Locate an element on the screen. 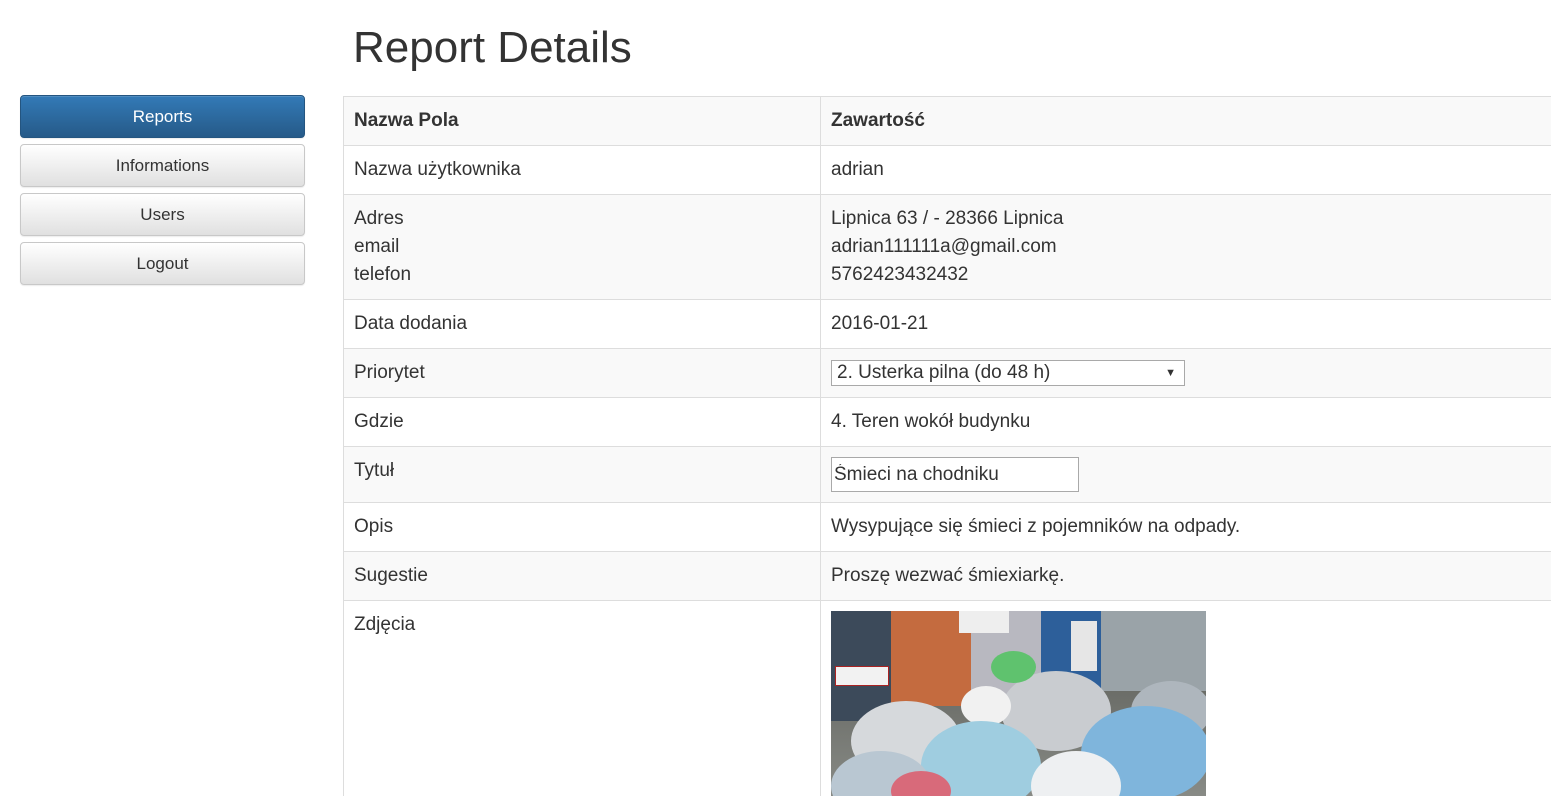 The height and width of the screenshot is (796, 1551). priority-selected-value: 2. Usterka pilna (do 48 h) is located at coordinates (944, 372).